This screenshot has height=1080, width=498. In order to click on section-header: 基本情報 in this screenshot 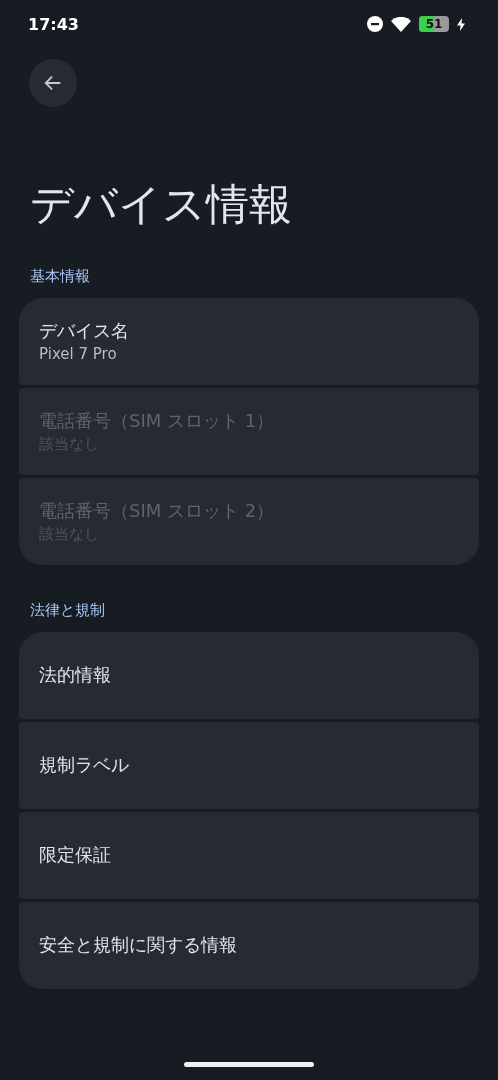, I will do `click(60, 276)`.